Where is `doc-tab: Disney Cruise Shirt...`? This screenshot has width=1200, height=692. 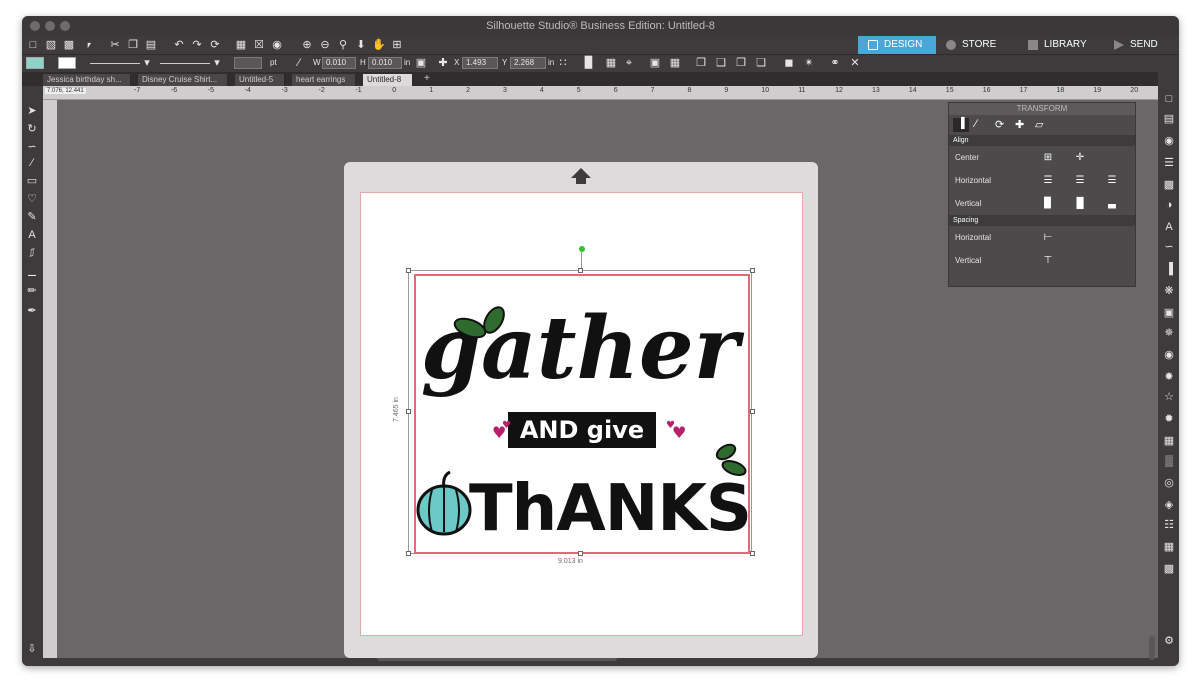 doc-tab: Disney Cruise Shirt... is located at coordinates (183, 80).